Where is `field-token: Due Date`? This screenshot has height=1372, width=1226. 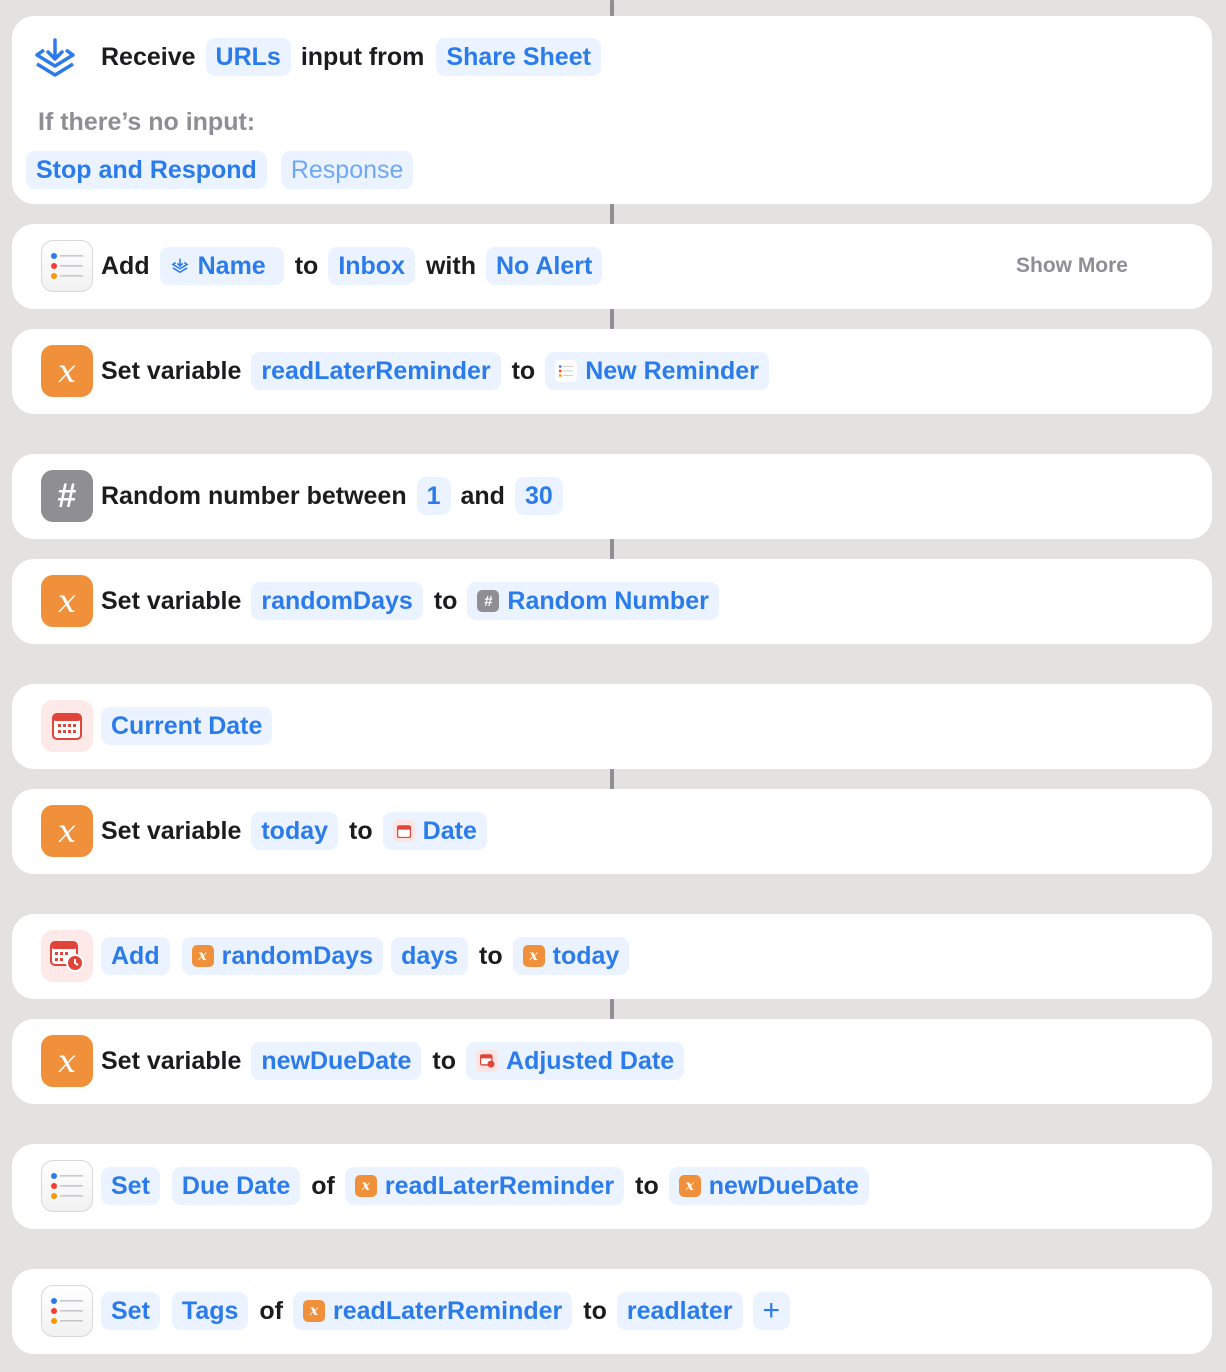 field-token: Due Date is located at coordinates (236, 1186).